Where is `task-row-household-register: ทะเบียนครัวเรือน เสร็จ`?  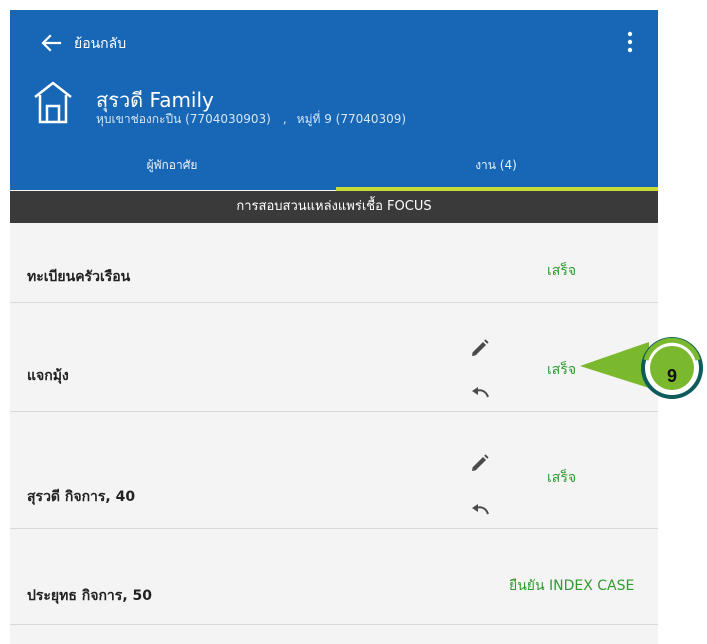 task-row-household-register: ทะเบียนครัวเรือน เสร็จ is located at coordinates (334, 263).